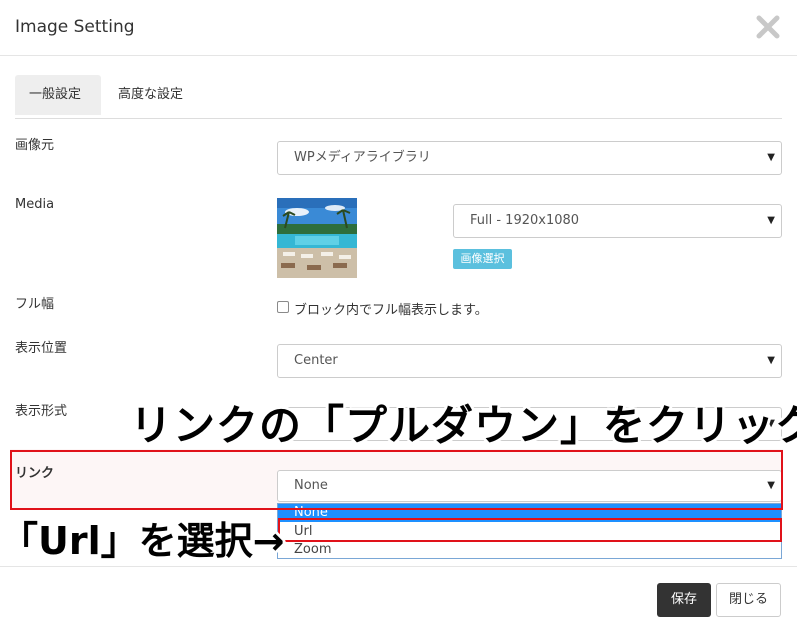  I want to click on media-label: Media, so click(35, 204).